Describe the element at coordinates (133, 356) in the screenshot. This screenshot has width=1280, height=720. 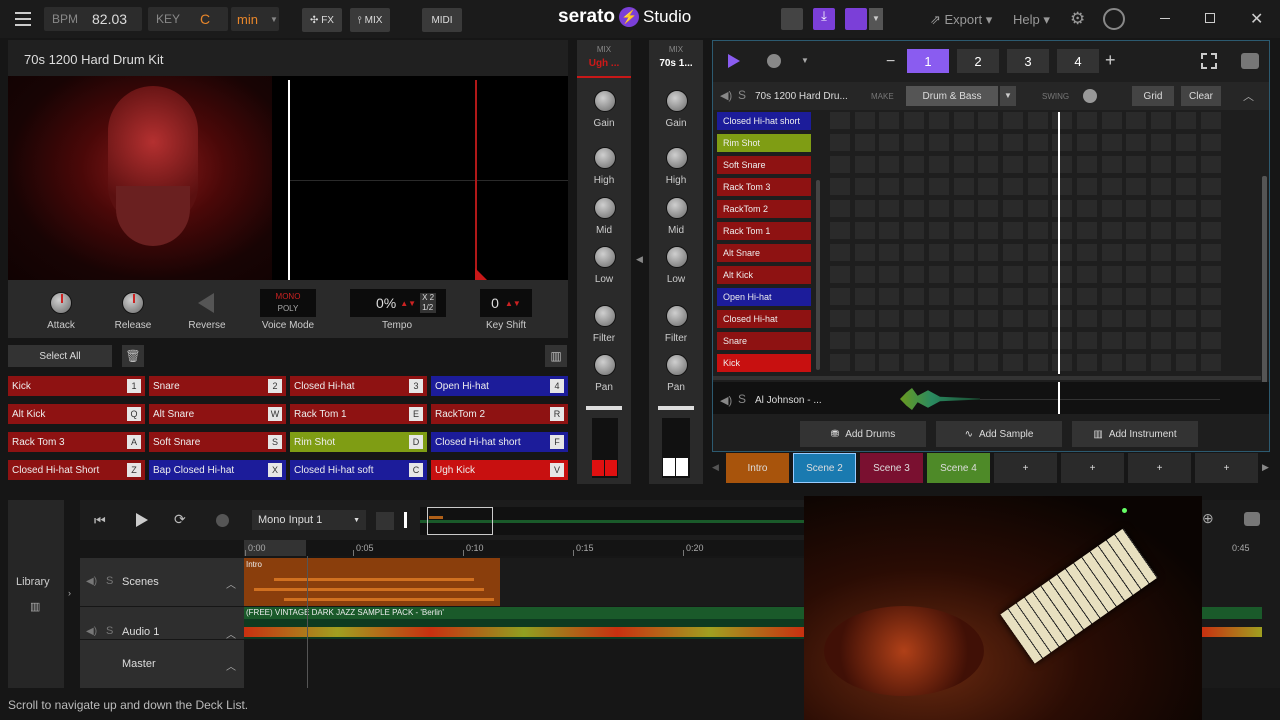
I see `trash-icon: 🗑` at that location.